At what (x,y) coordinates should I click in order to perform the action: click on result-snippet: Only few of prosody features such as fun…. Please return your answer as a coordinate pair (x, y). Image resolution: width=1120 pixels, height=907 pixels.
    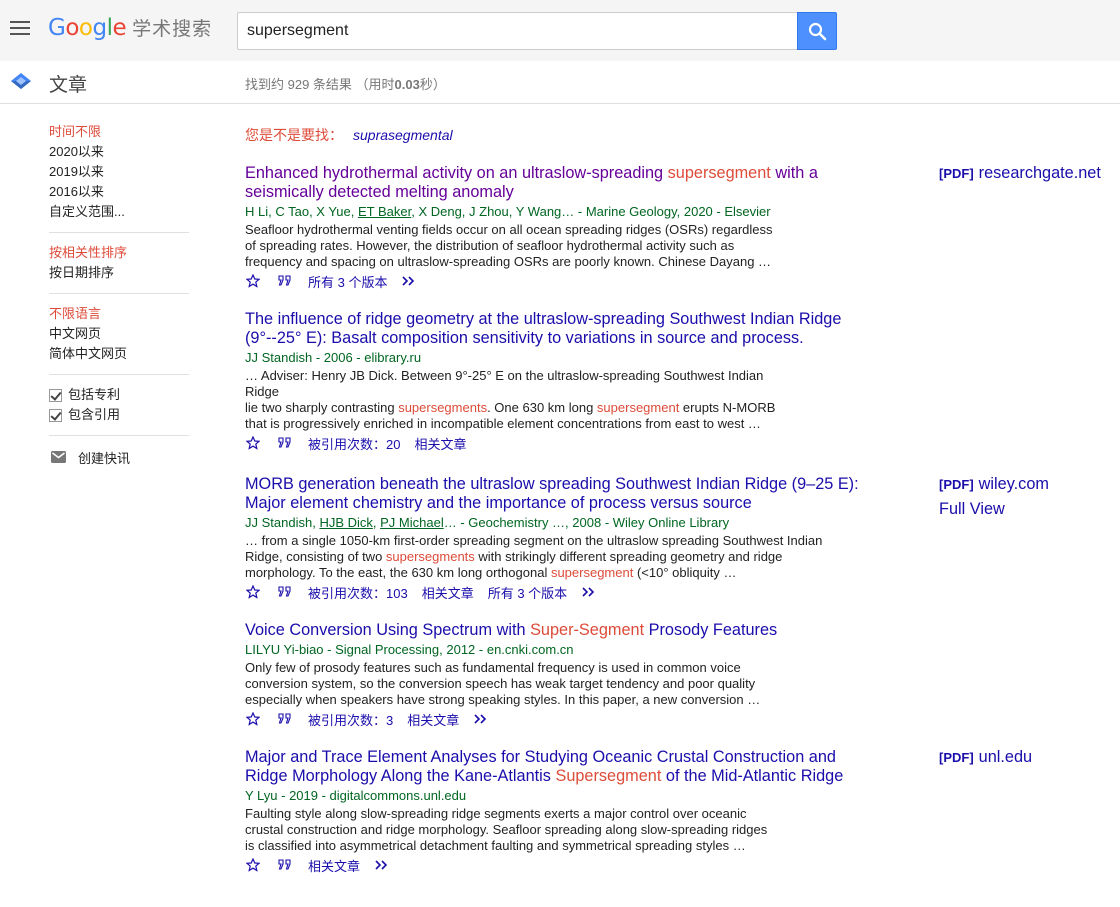
    Looking at the image, I should click on (503, 683).